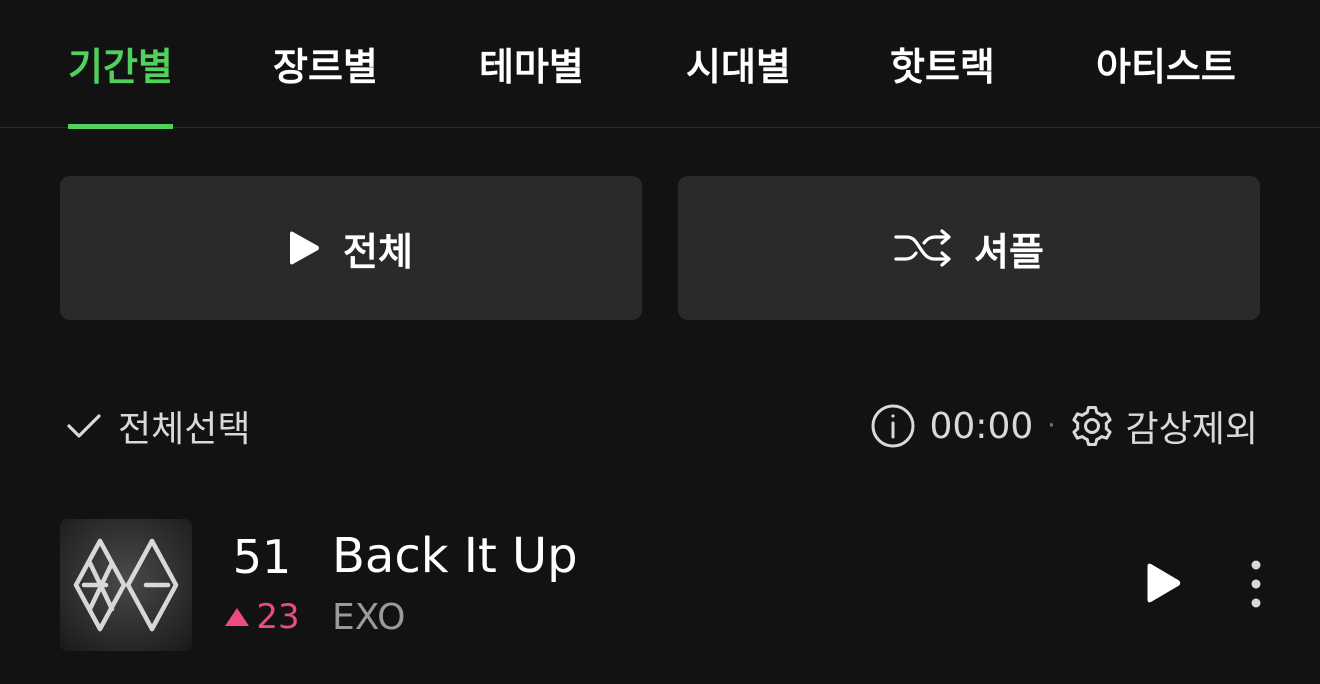  What do you see at coordinates (184, 429) in the screenshot?
I see `select-all-label: 전체선택` at bounding box center [184, 429].